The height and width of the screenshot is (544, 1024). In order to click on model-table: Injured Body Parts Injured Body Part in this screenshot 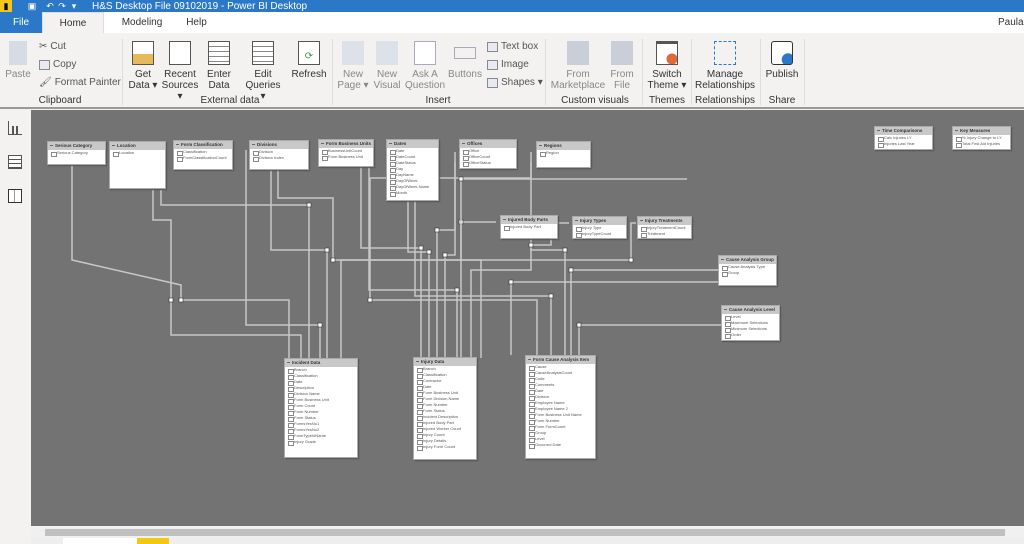, I will do `click(529, 227)`.